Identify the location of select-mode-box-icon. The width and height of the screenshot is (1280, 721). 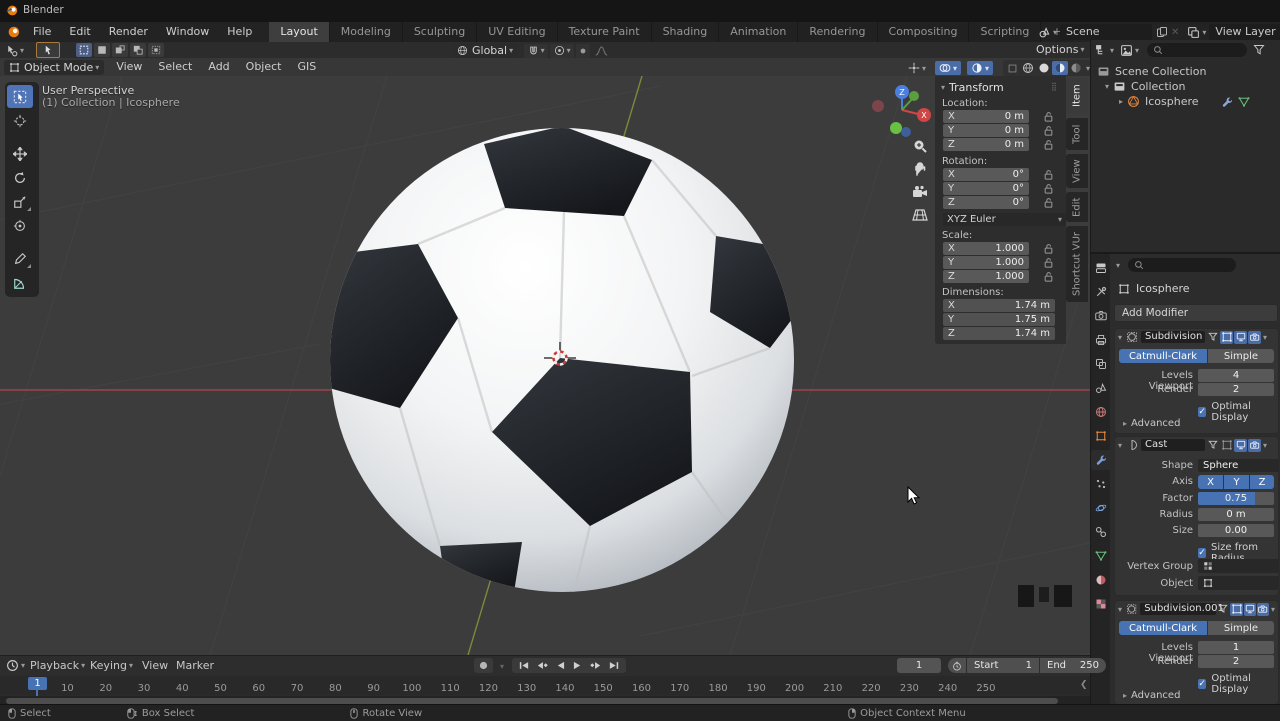
(102, 50).